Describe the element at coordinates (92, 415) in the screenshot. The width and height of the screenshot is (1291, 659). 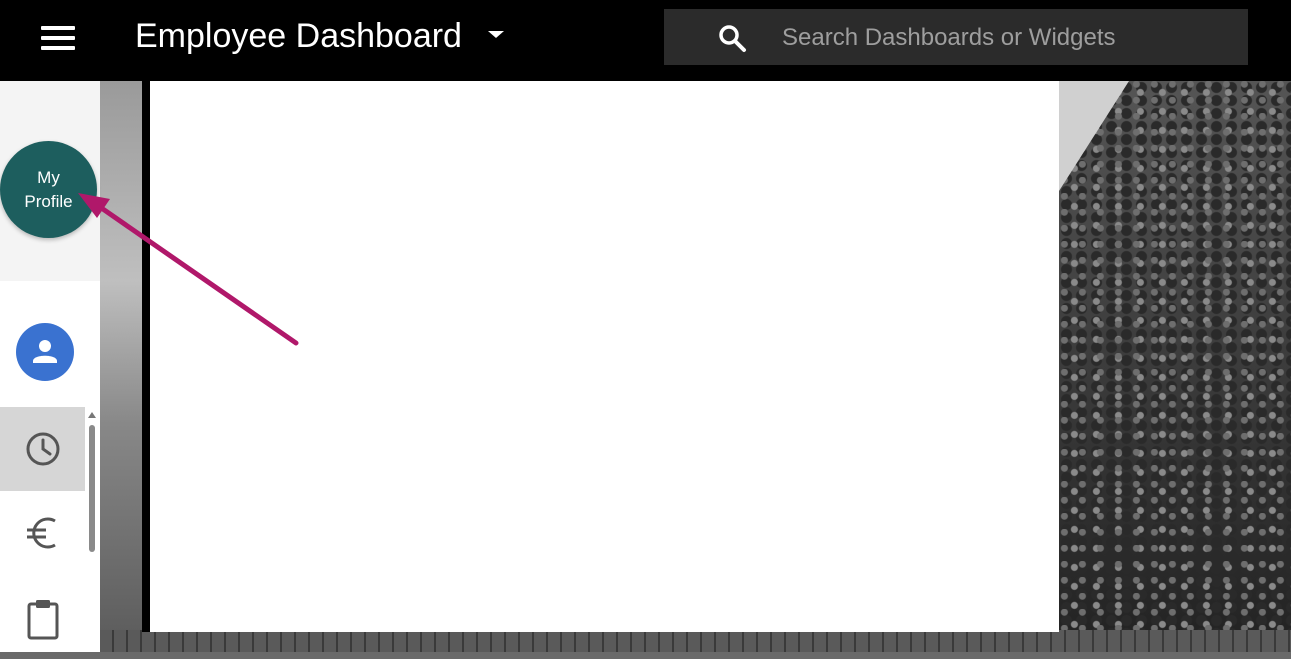
I see `scroll-up-arrow` at that location.